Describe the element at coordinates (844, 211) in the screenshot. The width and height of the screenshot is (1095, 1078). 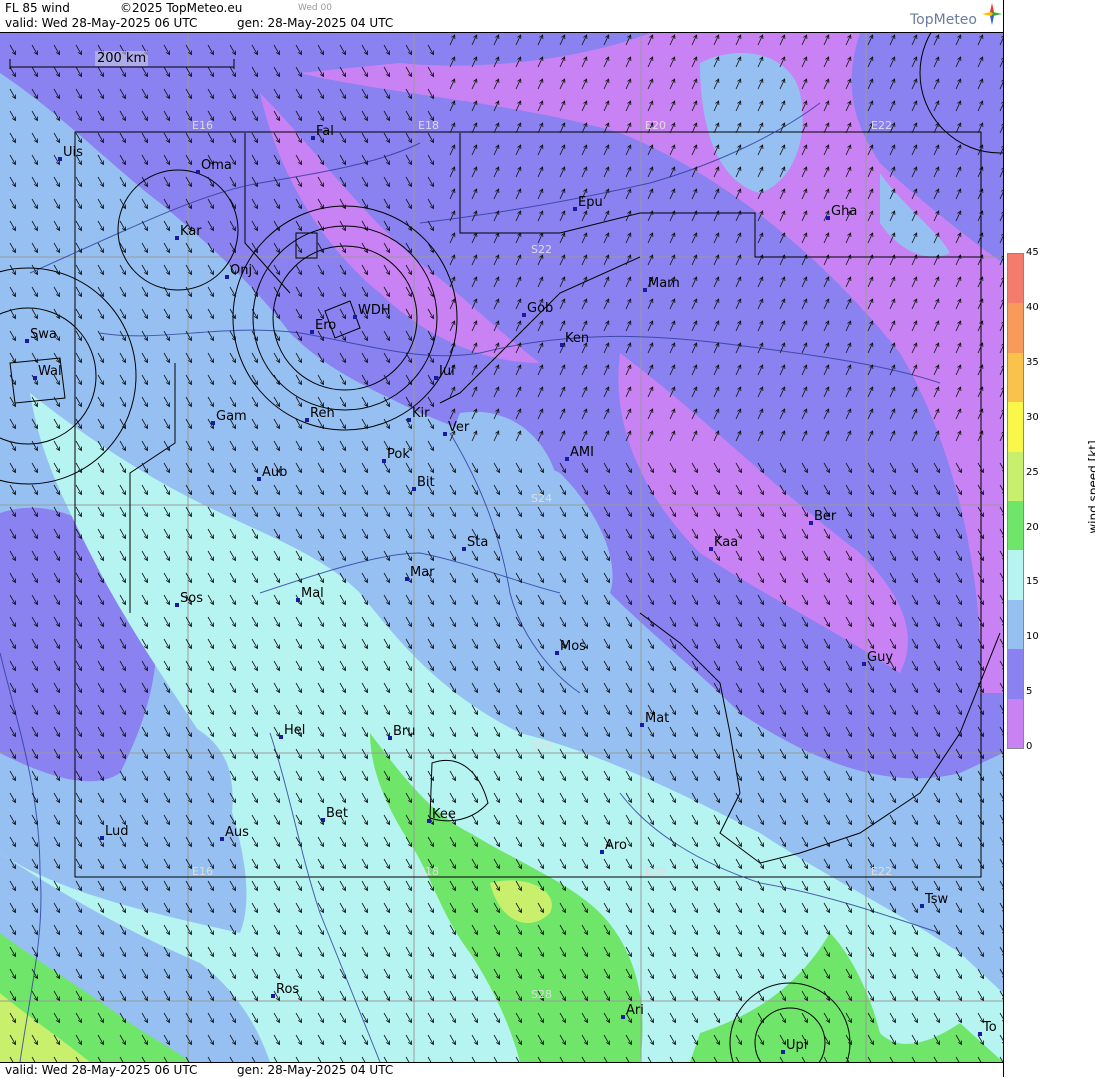
I see `place-label: Gha` at that location.